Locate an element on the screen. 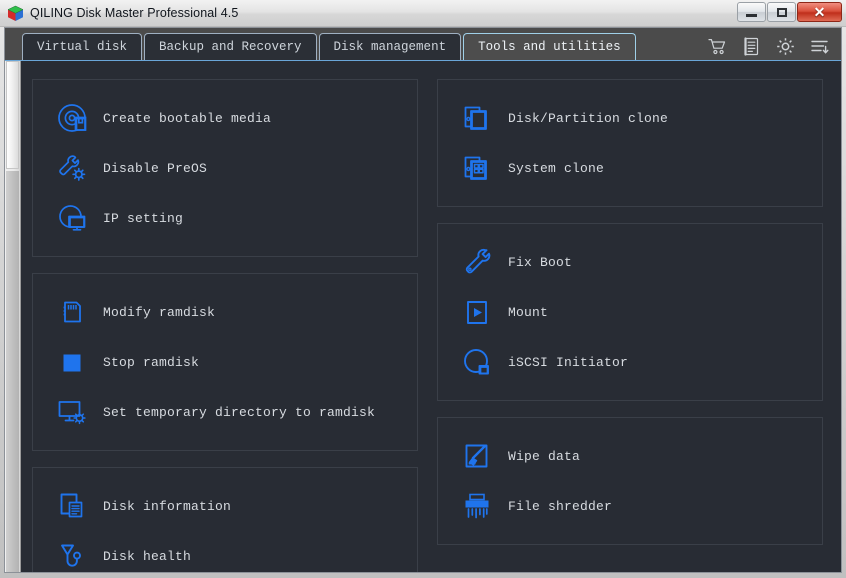 This screenshot has height=578, width=846. disk-information-icon is located at coordinates (72, 506).